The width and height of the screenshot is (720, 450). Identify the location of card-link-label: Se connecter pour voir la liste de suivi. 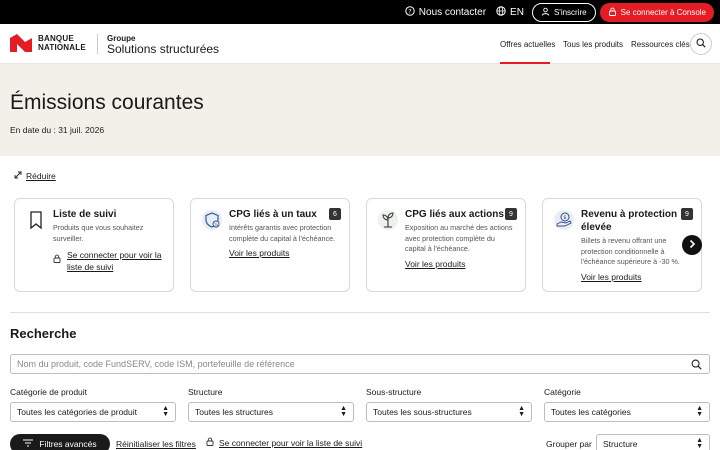
(114, 261).